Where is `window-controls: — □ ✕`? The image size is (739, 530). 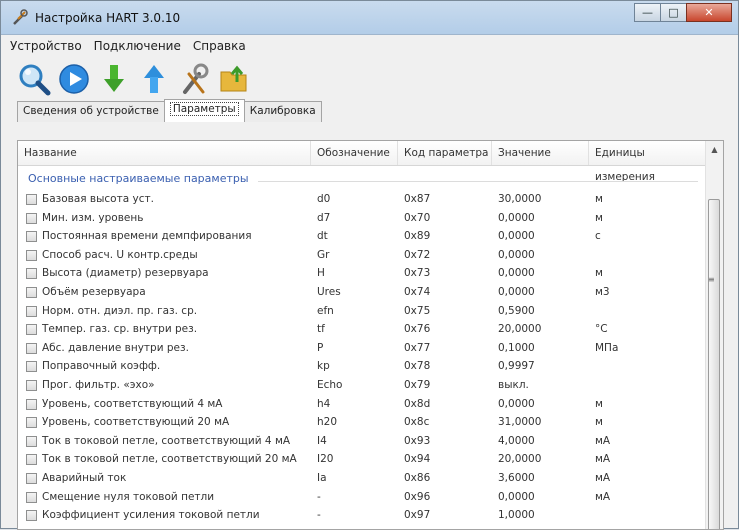 window-controls: — □ ✕ is located at coordinates (683, 12).